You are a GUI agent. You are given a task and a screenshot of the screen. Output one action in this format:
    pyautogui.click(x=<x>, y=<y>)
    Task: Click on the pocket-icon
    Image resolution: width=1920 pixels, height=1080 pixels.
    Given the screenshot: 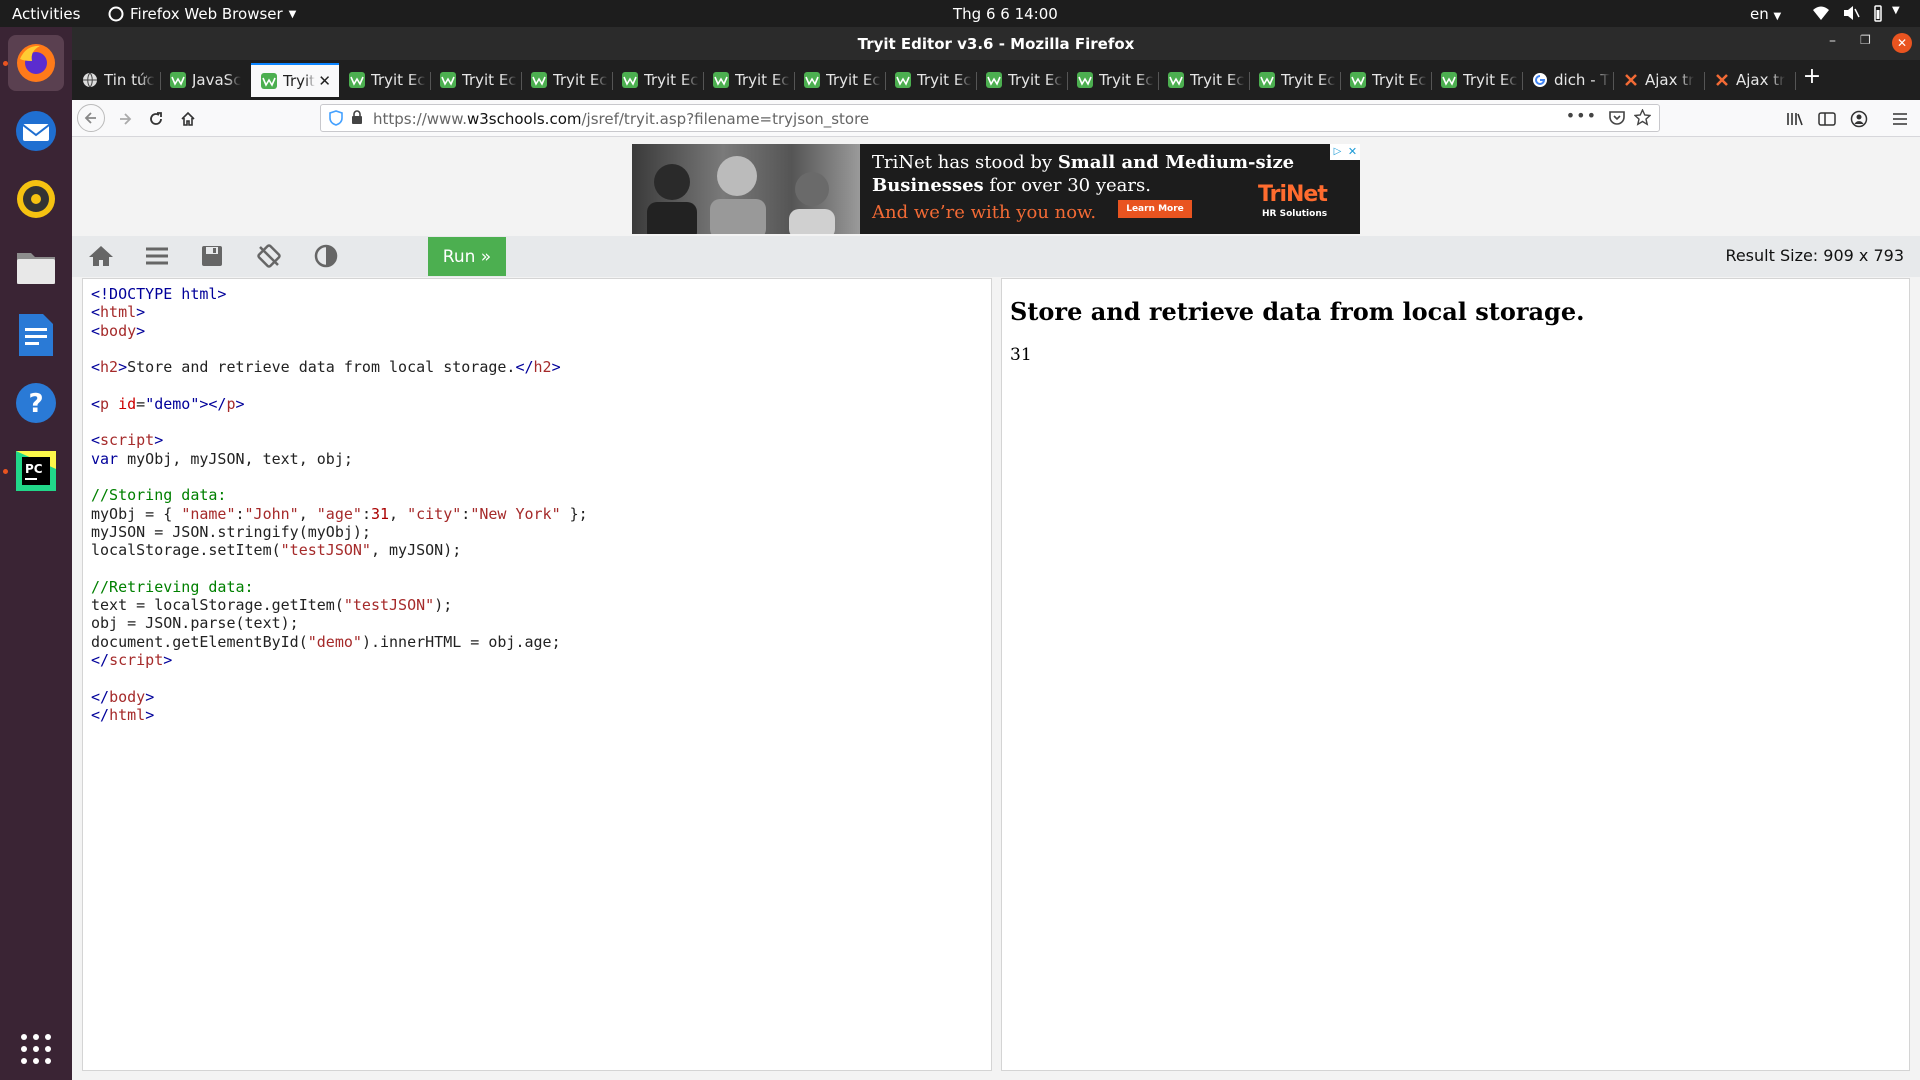 What is the action you would take?
    pyautogui.click(x=1617, y=119)
    